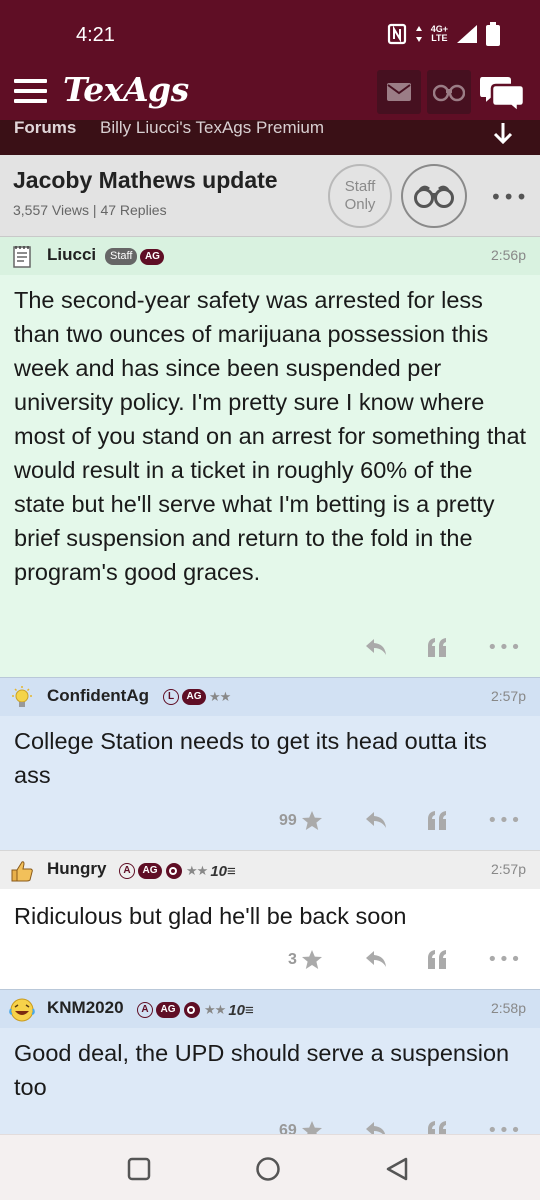 This screenshot has width=540, height=1200. What do you see at coordinates (126, 89) in the screenshot?
I see `texags-logo: TexAgs` at bounding box center [126, 89].